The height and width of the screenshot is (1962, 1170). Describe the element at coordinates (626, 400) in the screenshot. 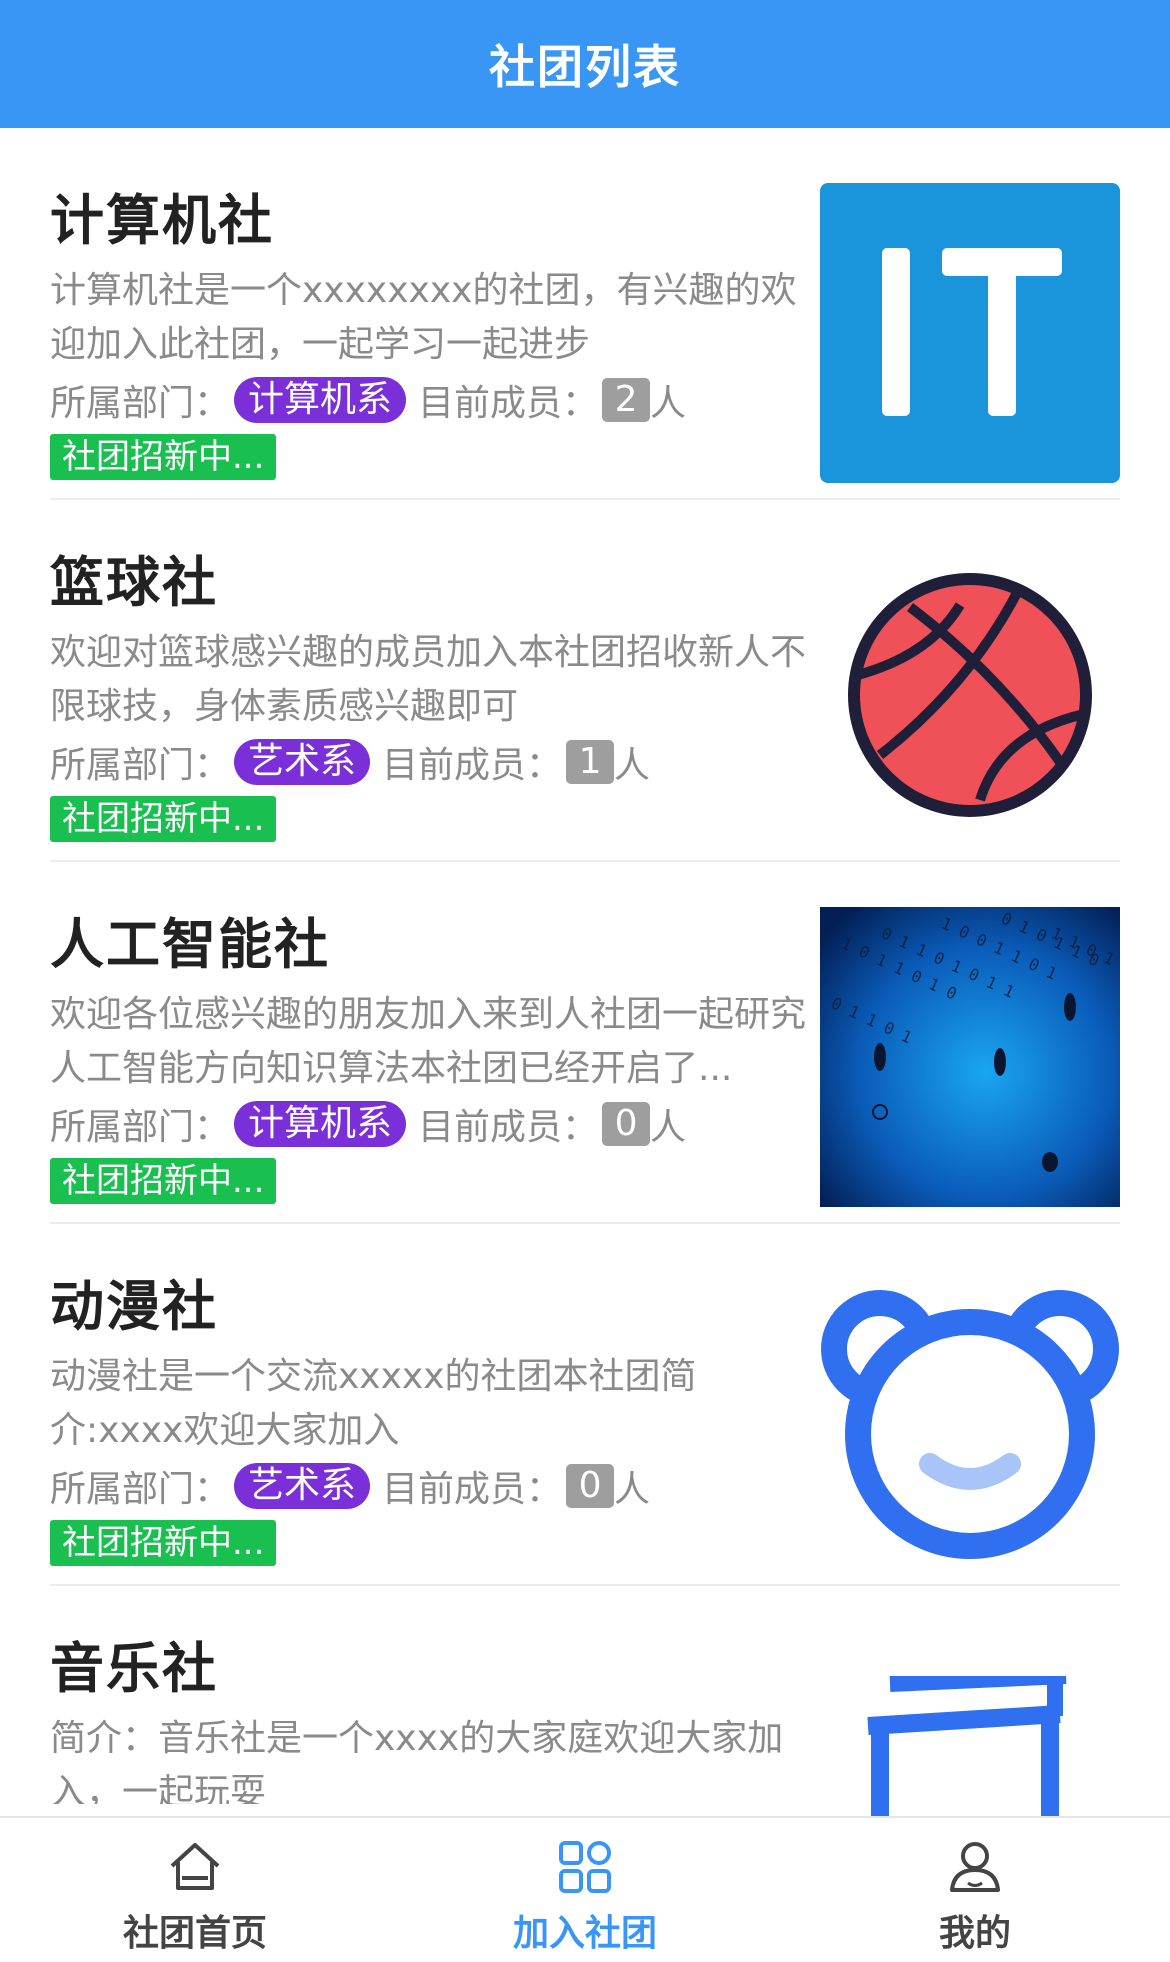

I see `member-count: 2` at that location.